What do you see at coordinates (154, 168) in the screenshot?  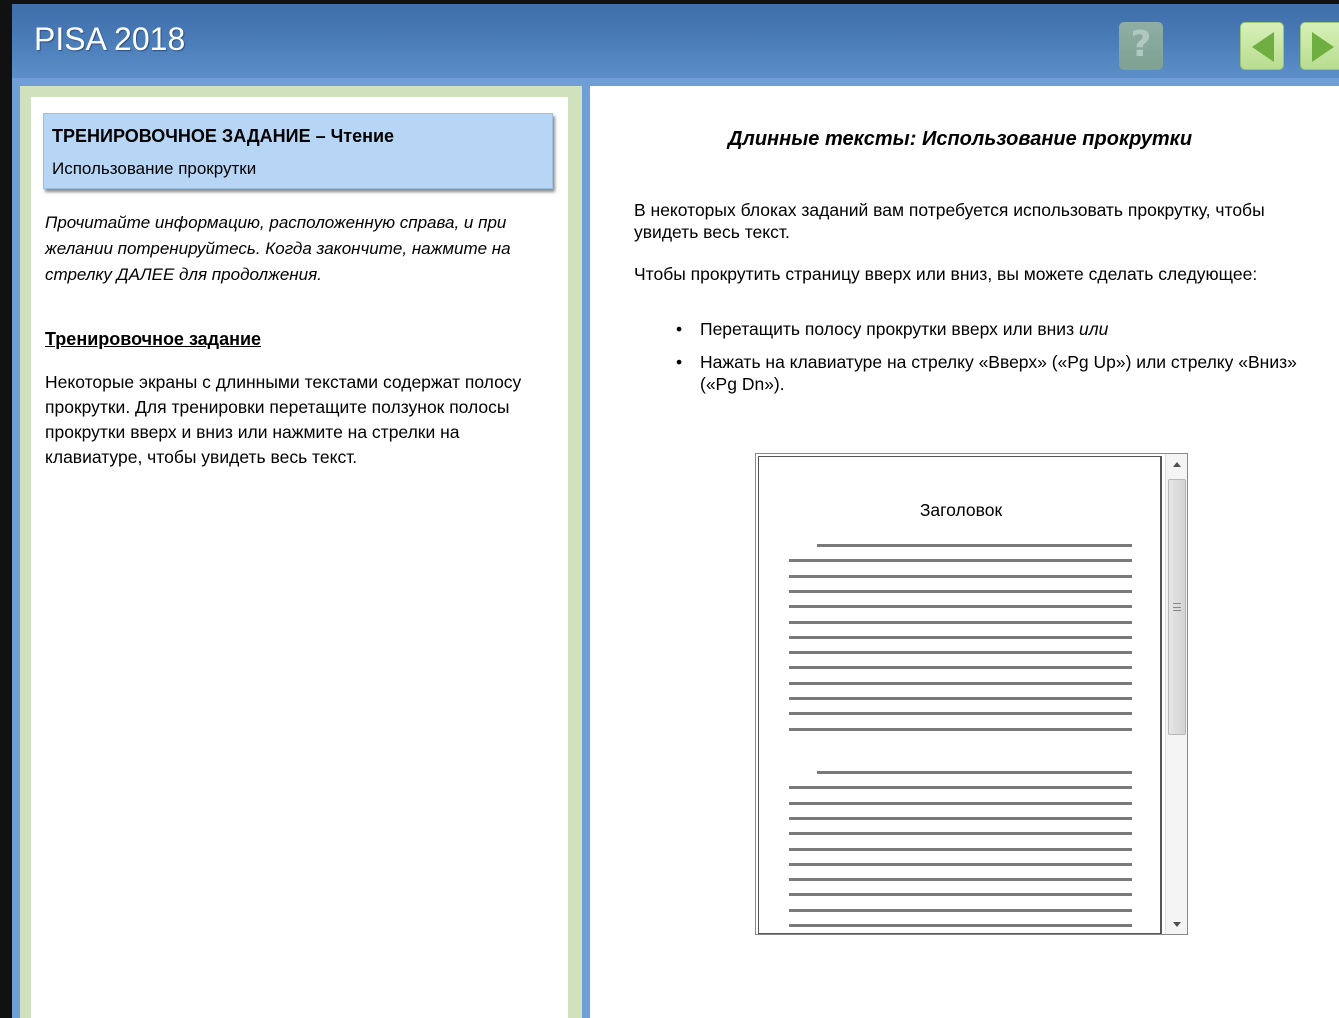 I see `task-subtitle: Использование прокрутки` at bounding box center [154, 168].